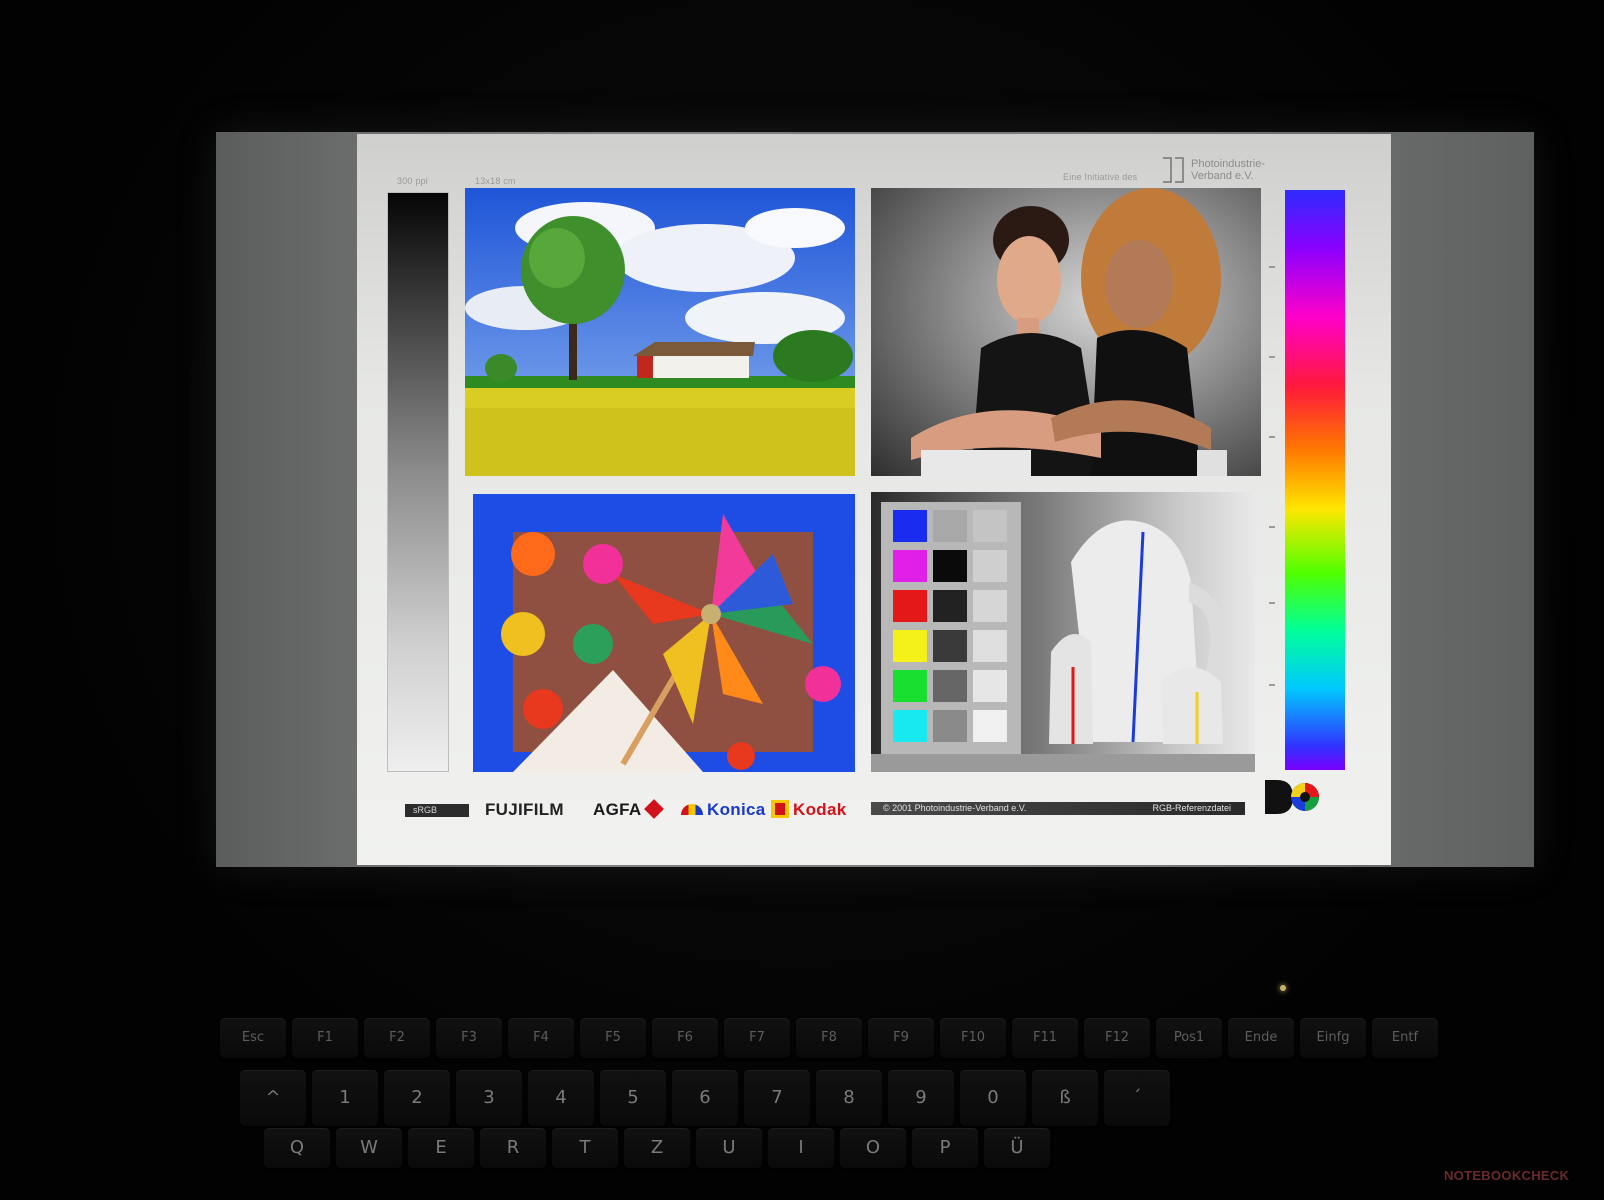 This screenshot has height=1200, width=1604. I want to click on size-label: 13x18 cm, so click(495, 181).